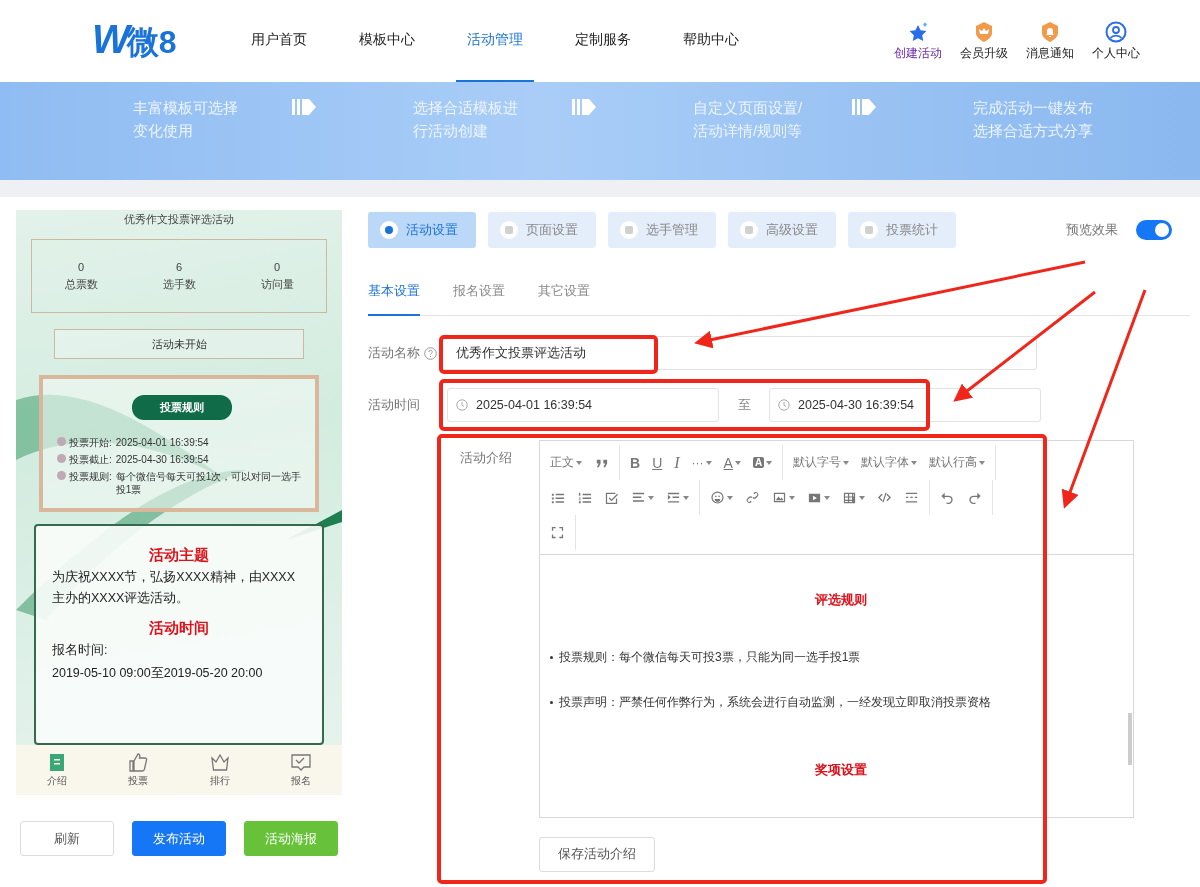 The image size is (1200, 887). I want to click on step-text: 完成活动一键发布 选择合适方式分享, so click(1033, 119).